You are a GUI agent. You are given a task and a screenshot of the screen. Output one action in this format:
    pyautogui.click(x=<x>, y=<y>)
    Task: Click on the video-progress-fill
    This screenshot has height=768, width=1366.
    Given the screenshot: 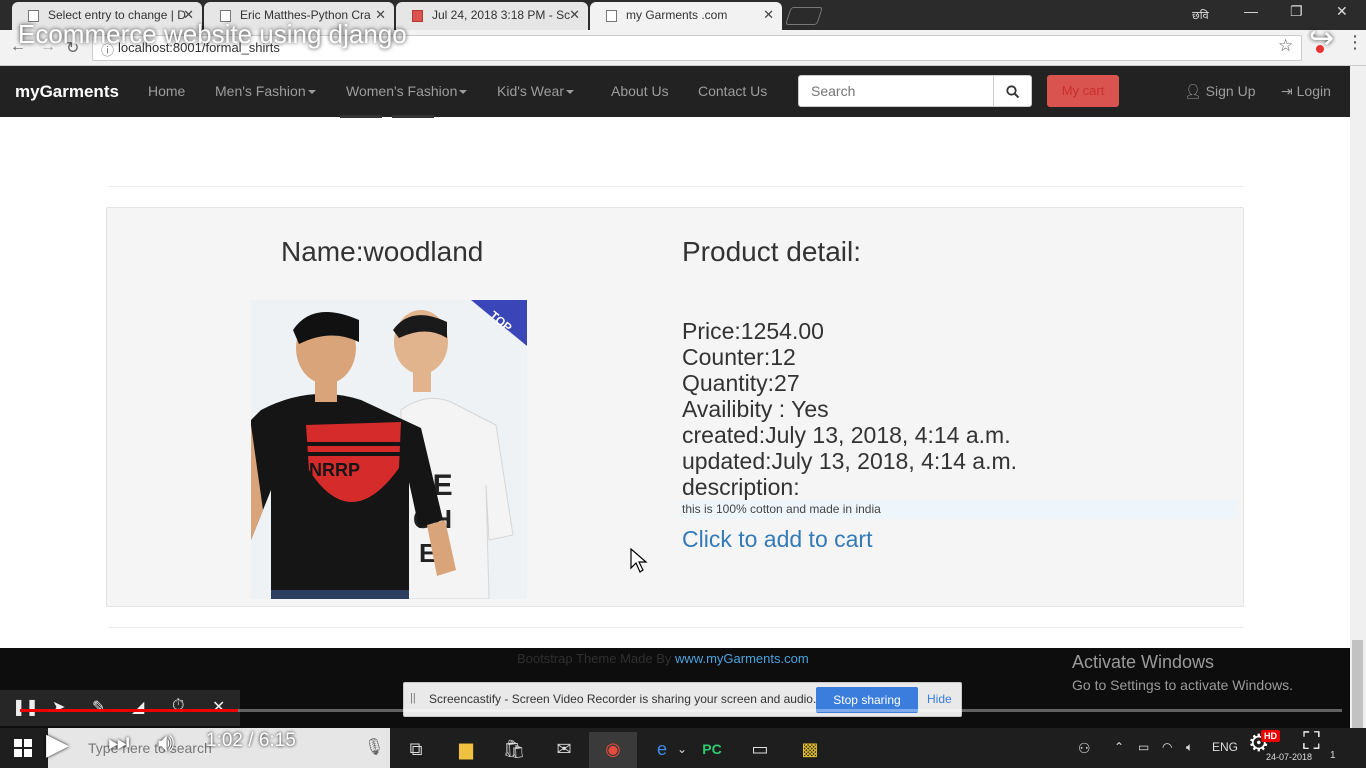 What is the action you would take?
    pyautogui.click(x=129, y=710)
    